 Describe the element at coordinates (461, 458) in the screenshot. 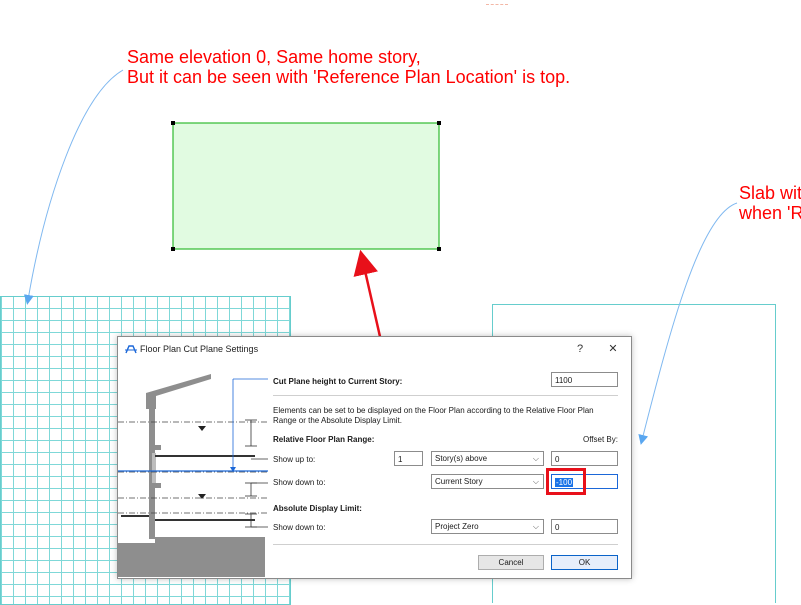

I see `show-up-to-select-value: Story(s) above` at that location.